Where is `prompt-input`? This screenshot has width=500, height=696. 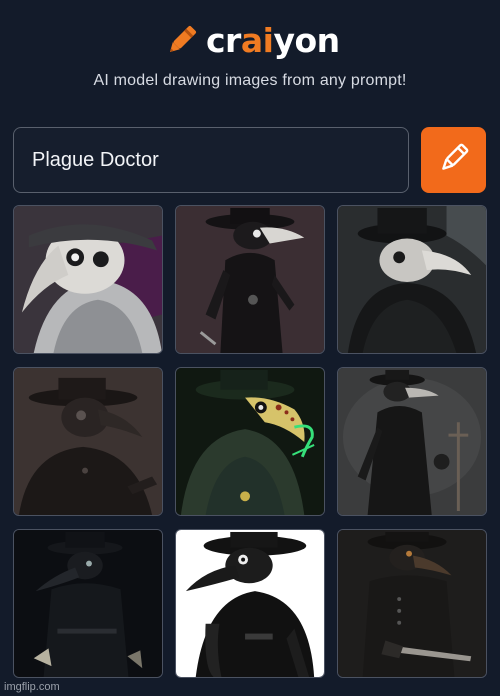 prompt-input is located at coordinates (211, 160).